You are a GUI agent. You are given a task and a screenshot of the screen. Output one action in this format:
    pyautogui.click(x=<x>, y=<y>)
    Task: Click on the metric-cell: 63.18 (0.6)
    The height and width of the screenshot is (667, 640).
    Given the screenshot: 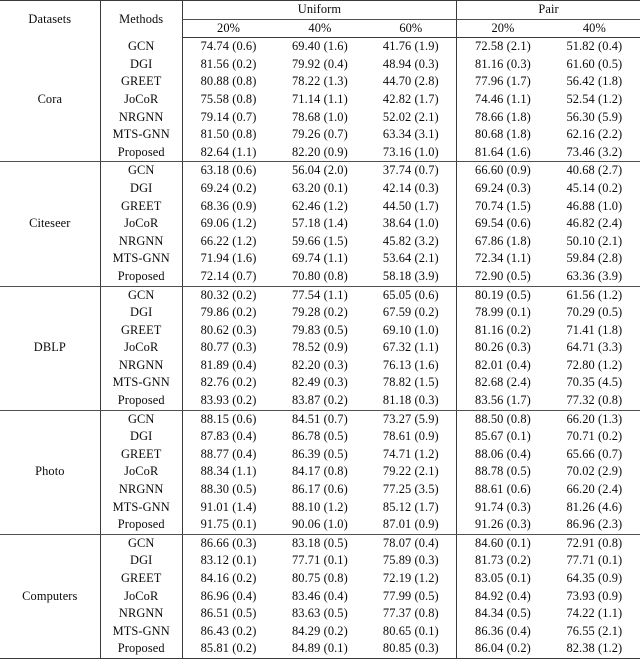 What is the action you would take?
    pyautogui.click(x=228, y=170)
    